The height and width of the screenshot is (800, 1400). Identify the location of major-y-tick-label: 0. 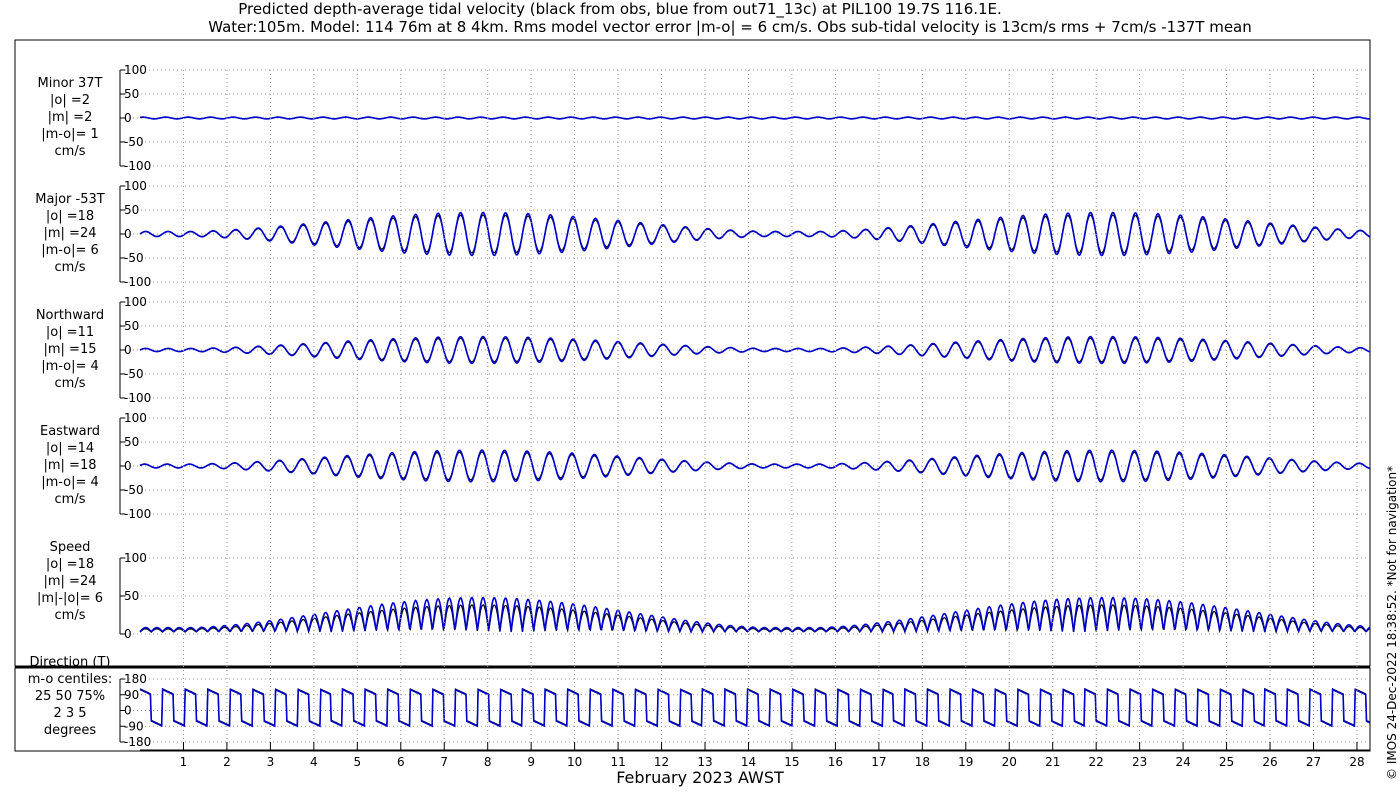
(128, 234).